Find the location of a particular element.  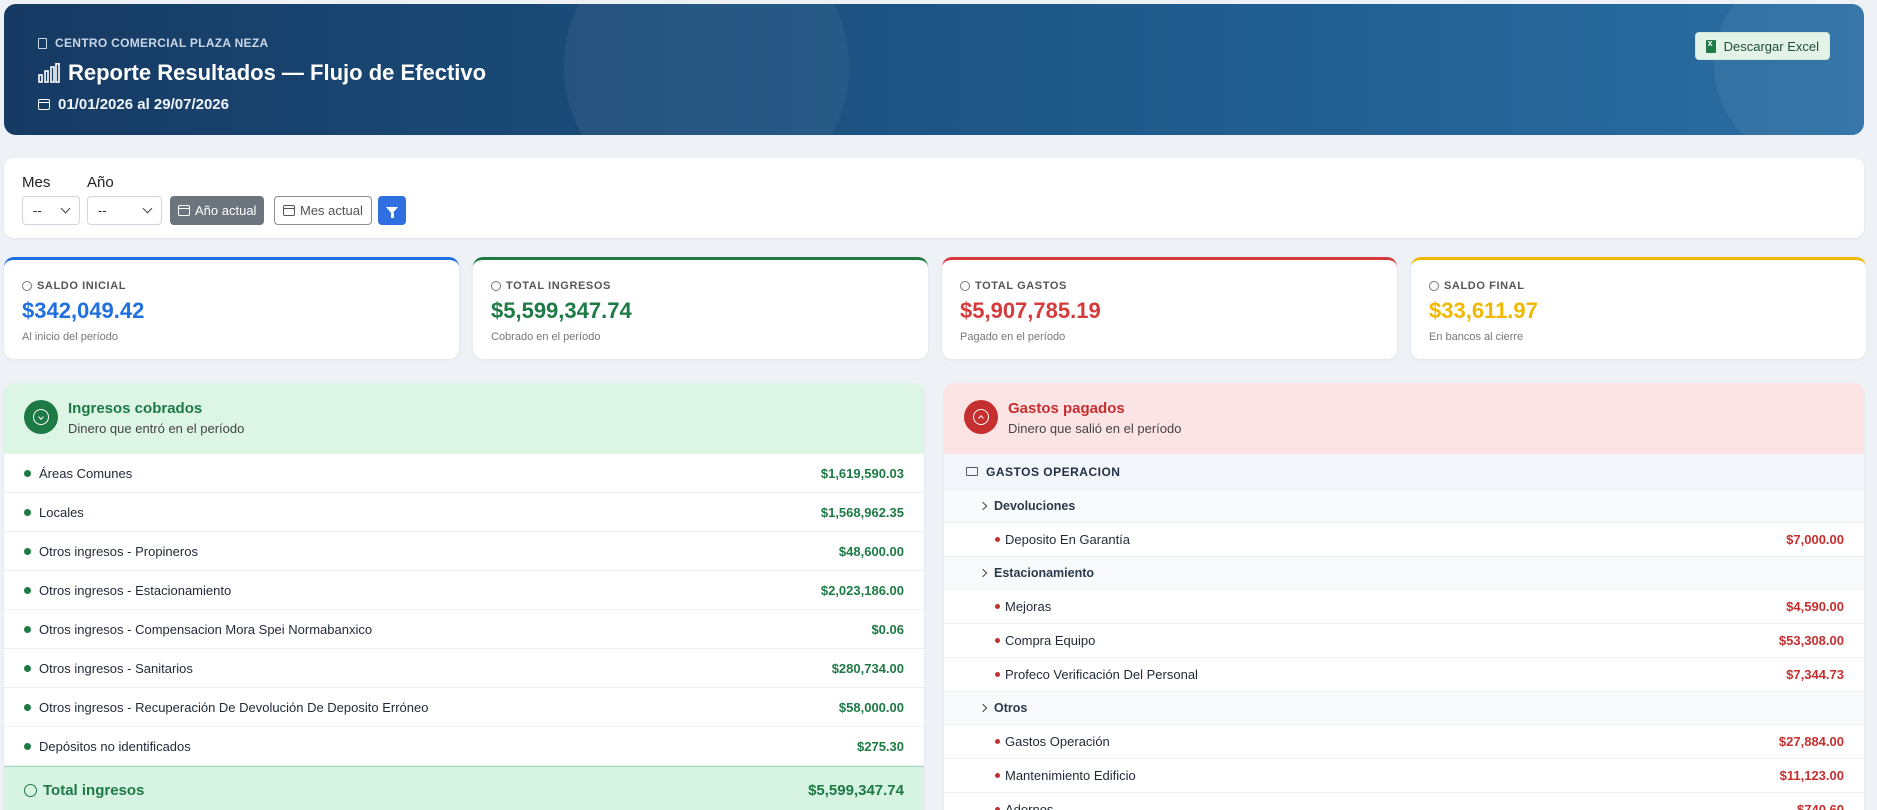

kpi-value: $342,049.42 is located at coordinates (83, 310).